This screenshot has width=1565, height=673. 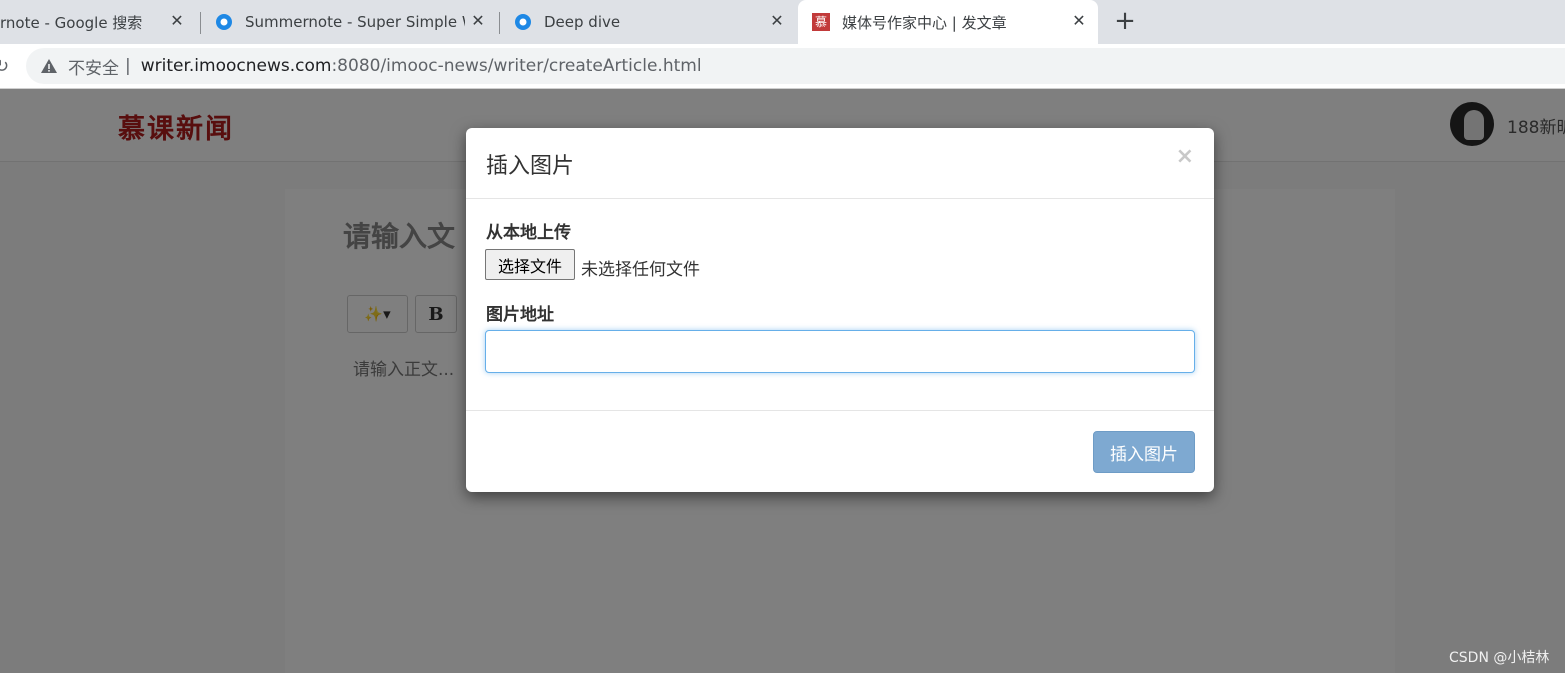 What do you see at coordinates (4, 66) in the screenshot?
I see `reload-icon: ↻` at bounding box center [4, 66].